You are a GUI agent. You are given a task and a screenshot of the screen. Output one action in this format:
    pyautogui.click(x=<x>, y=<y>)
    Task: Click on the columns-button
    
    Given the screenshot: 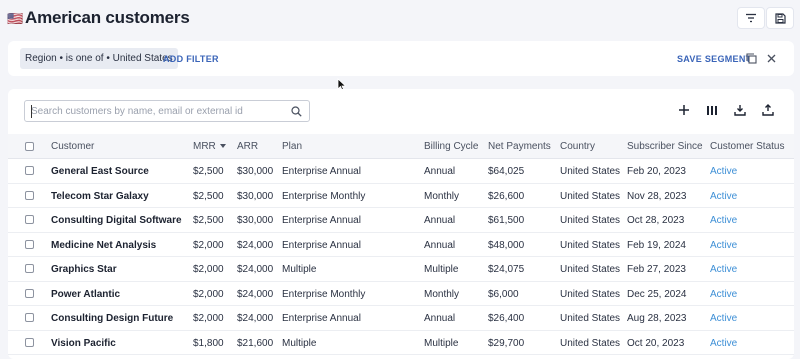 What is the action you would take?
    pyautogui.click(x=712, y=110)
    